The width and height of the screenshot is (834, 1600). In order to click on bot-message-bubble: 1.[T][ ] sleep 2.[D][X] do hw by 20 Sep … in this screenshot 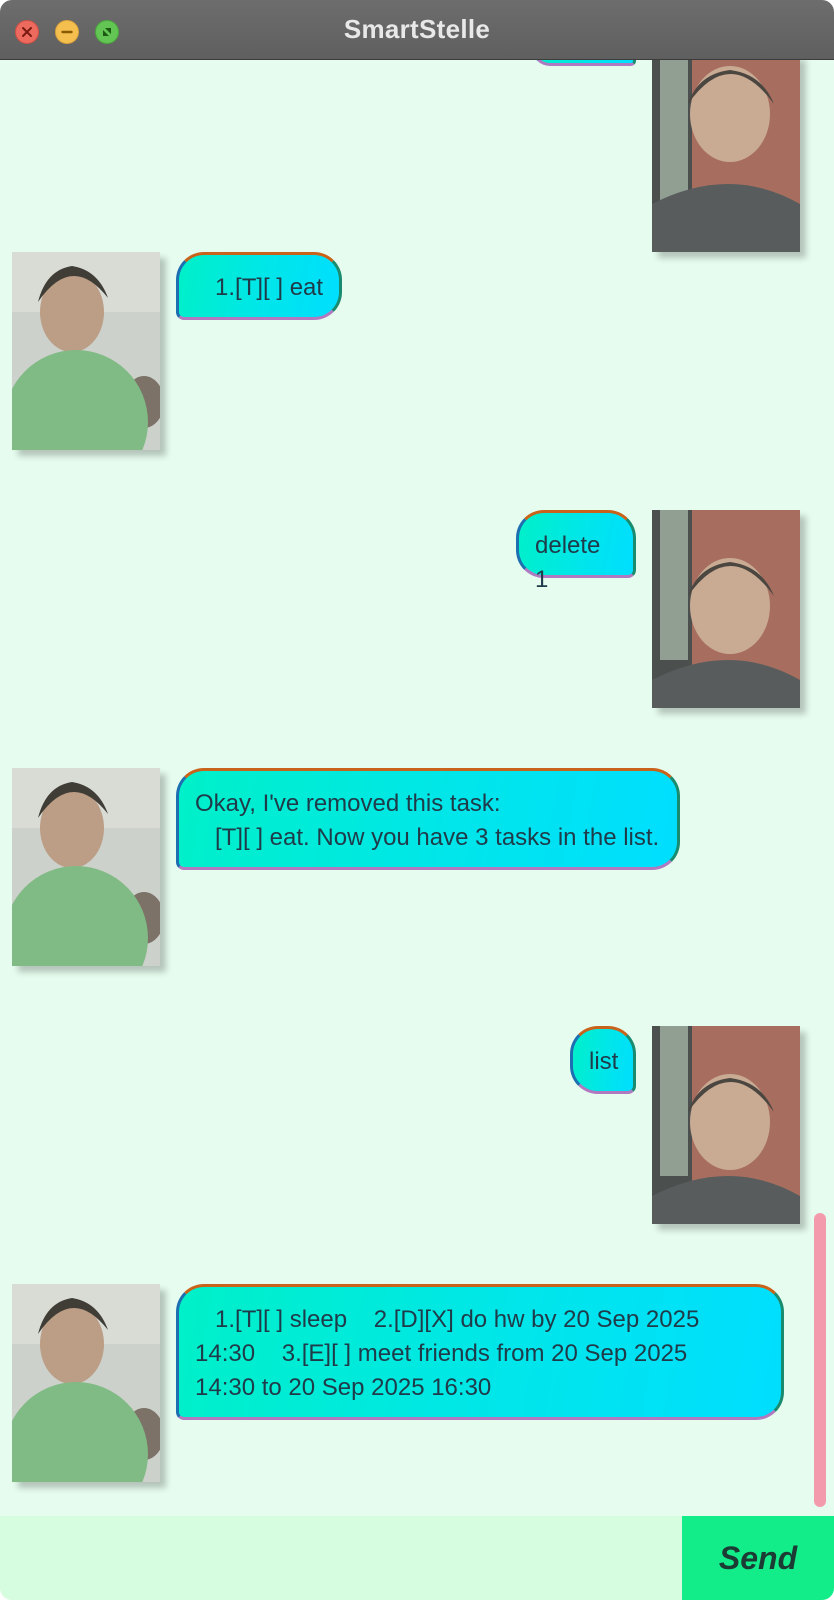, I will do `click(480, 1352)`.